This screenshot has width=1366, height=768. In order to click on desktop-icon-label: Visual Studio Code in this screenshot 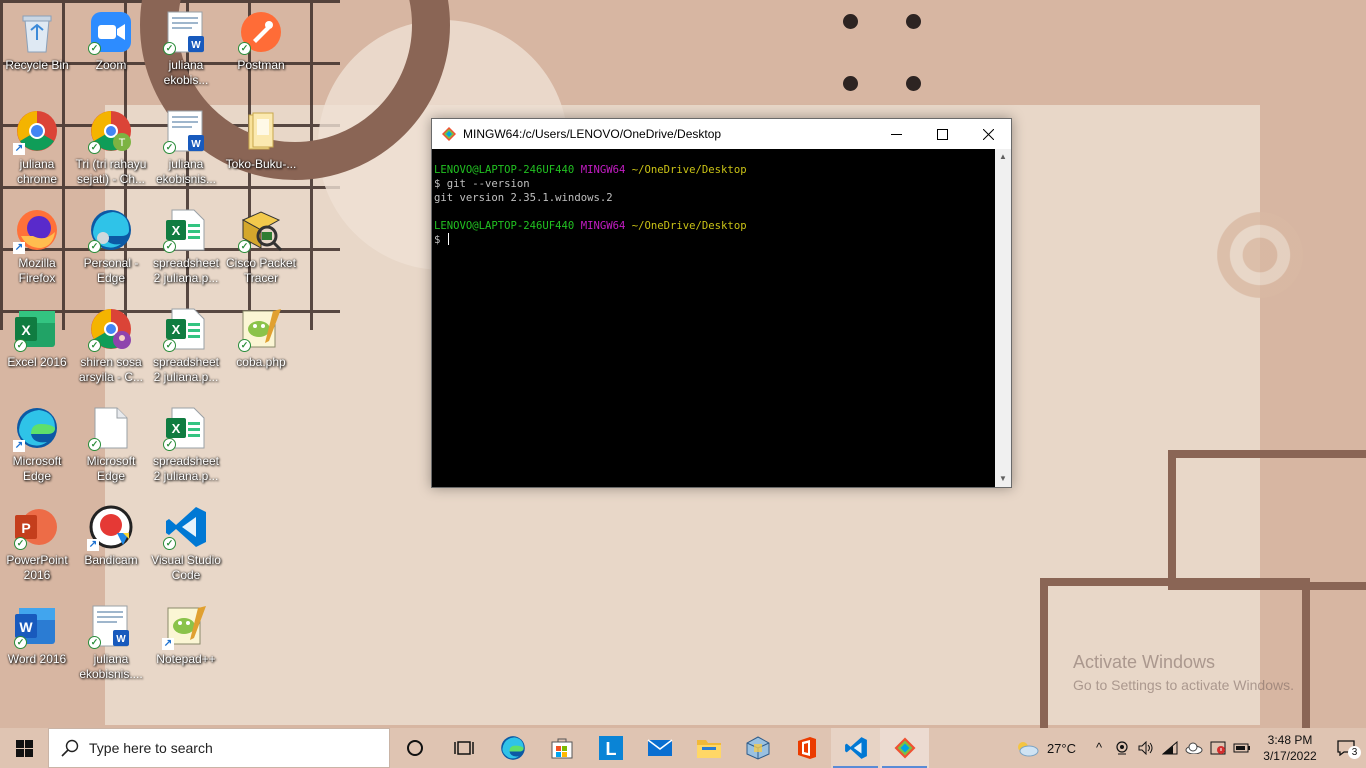, I will do `click(186, 567)`.